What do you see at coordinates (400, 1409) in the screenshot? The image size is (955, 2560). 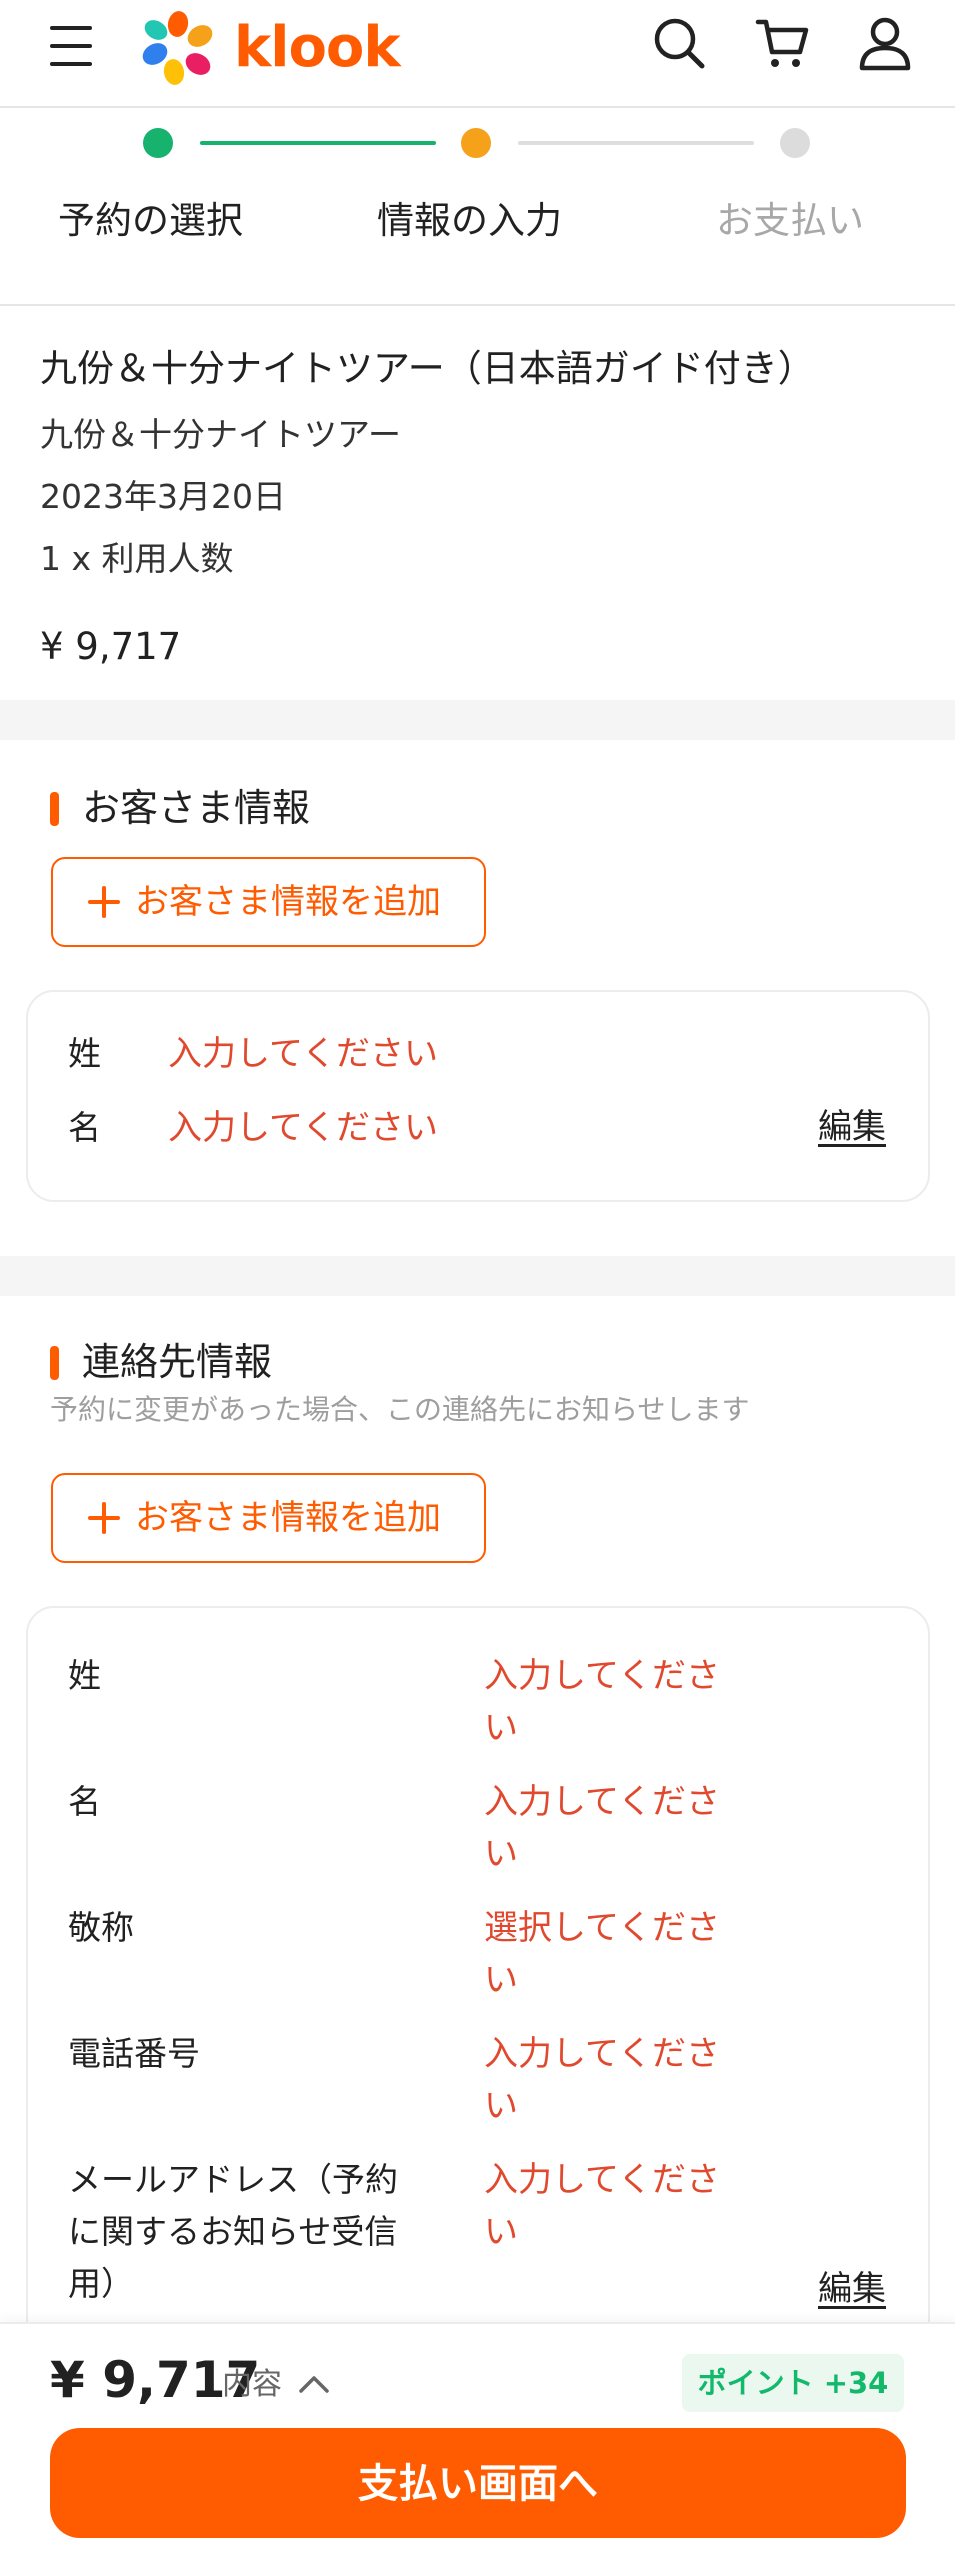 I see `contact-section-hint: 予約に変更があった場合、この連絡先にお知らせします` at bounding box center [400, 1409].